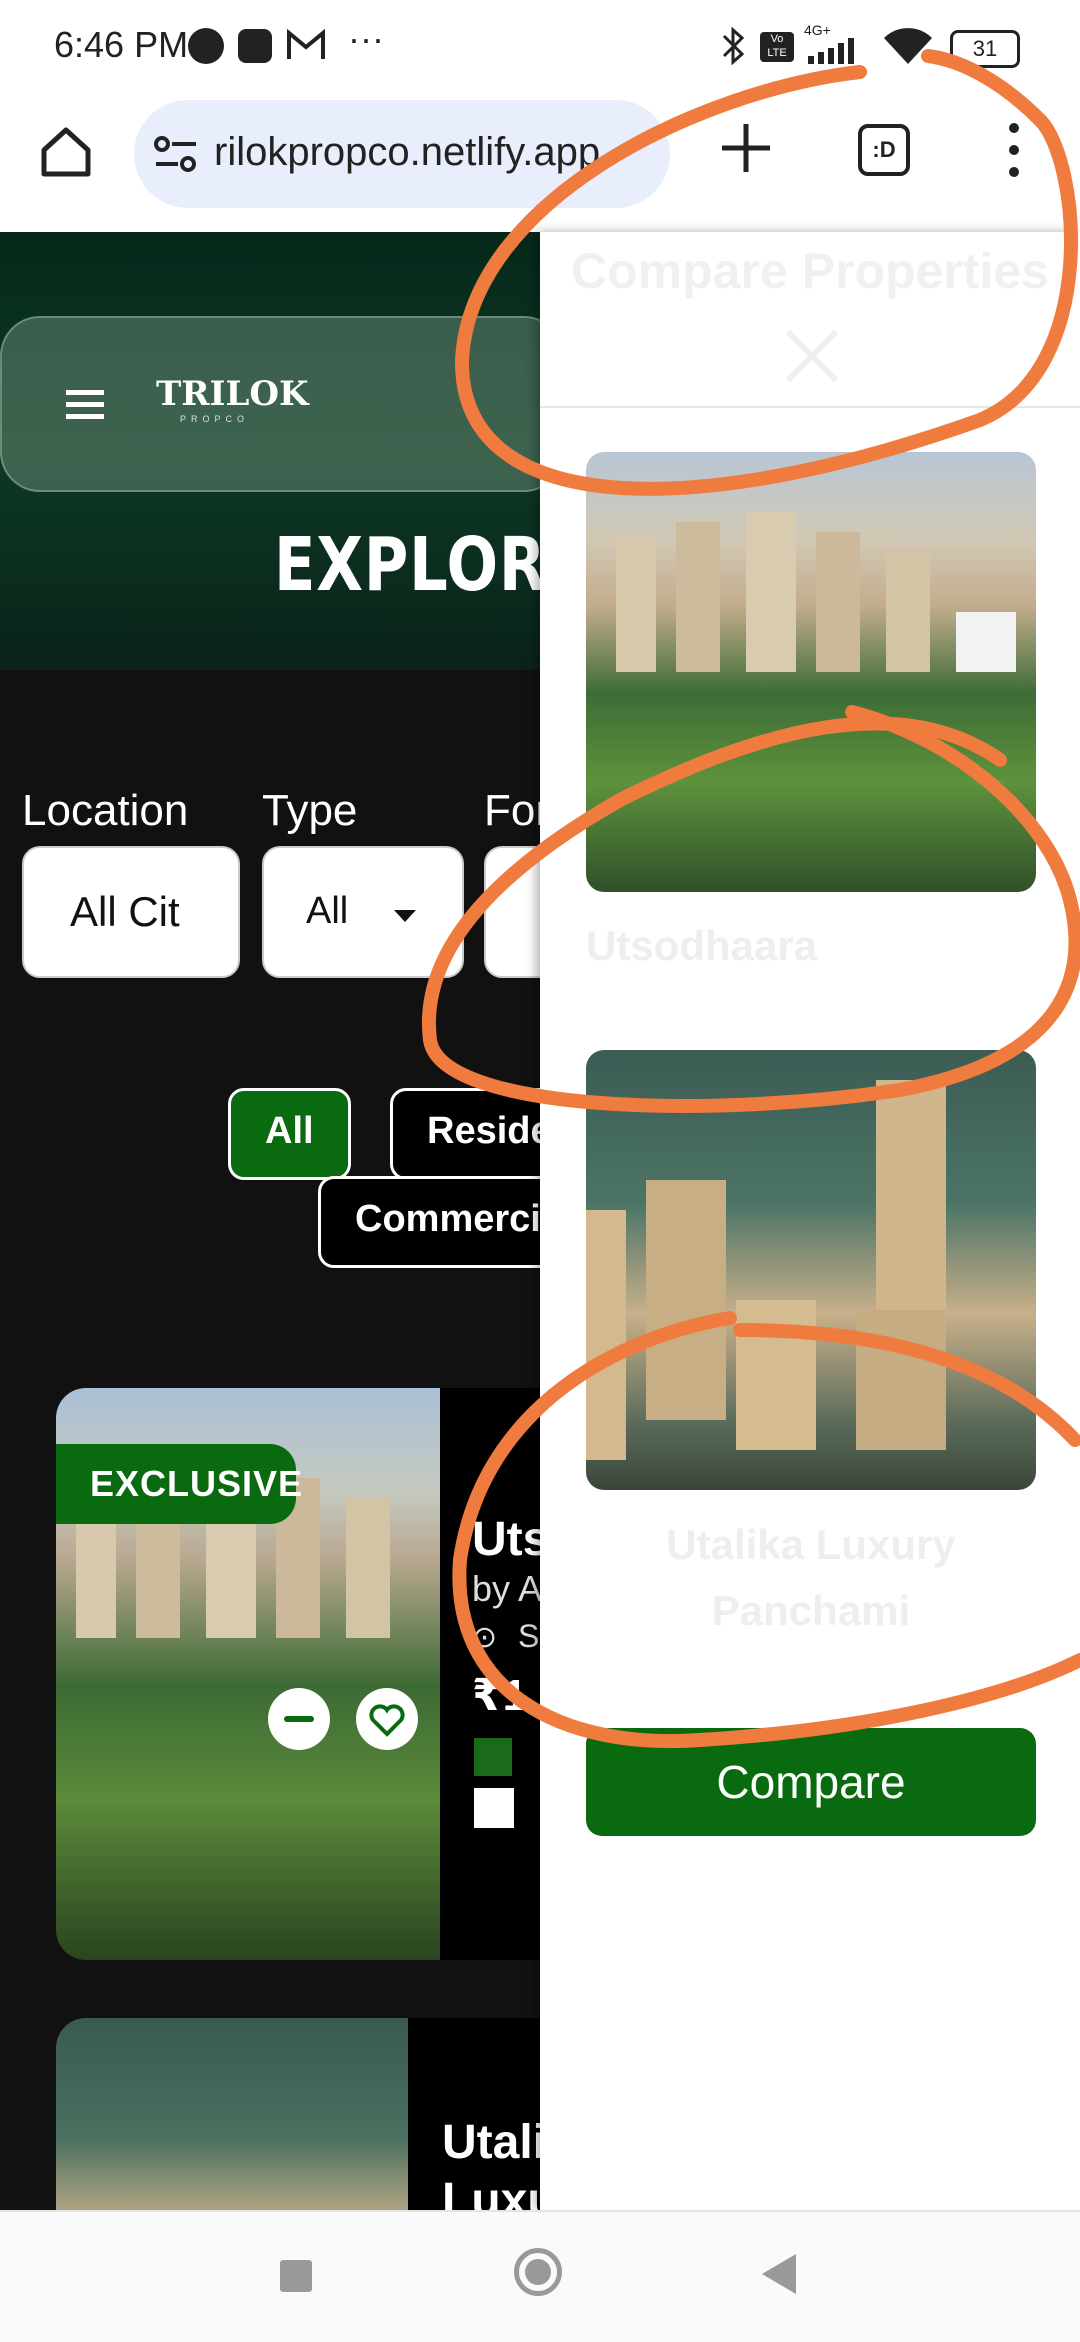  Describe the element at coordinates (751, 909) in the screenshot. I see `annotation-circle-item1` at that location.